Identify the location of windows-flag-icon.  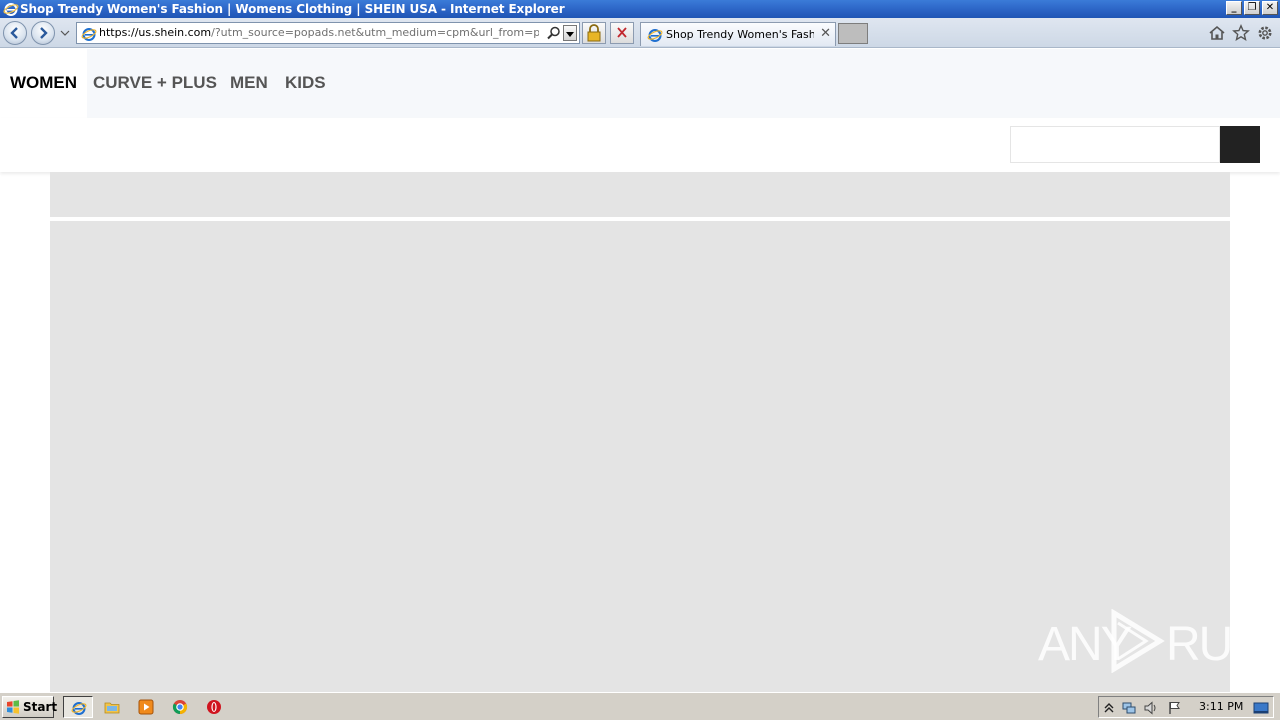
(13, 707).